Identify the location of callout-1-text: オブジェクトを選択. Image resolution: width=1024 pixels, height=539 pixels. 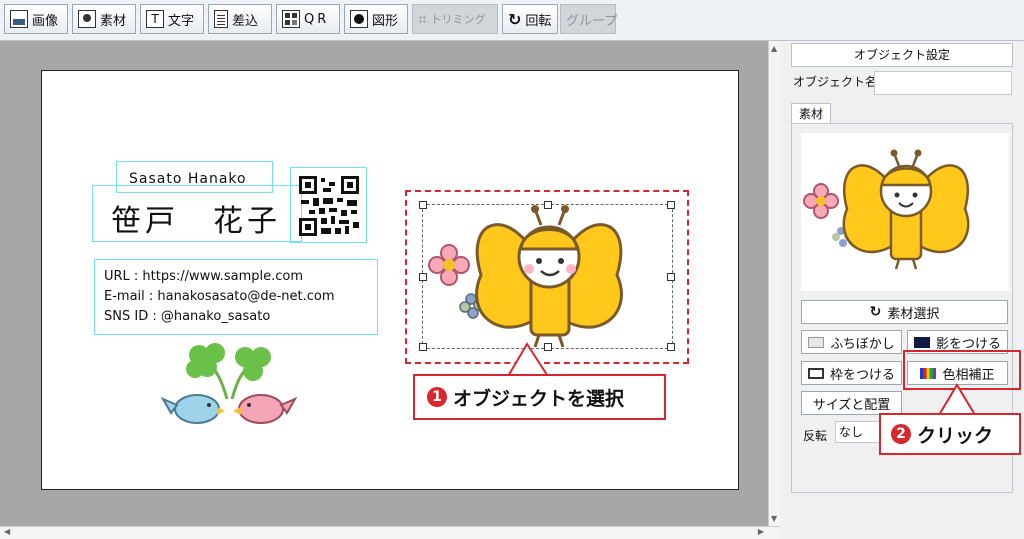
(539, 398).